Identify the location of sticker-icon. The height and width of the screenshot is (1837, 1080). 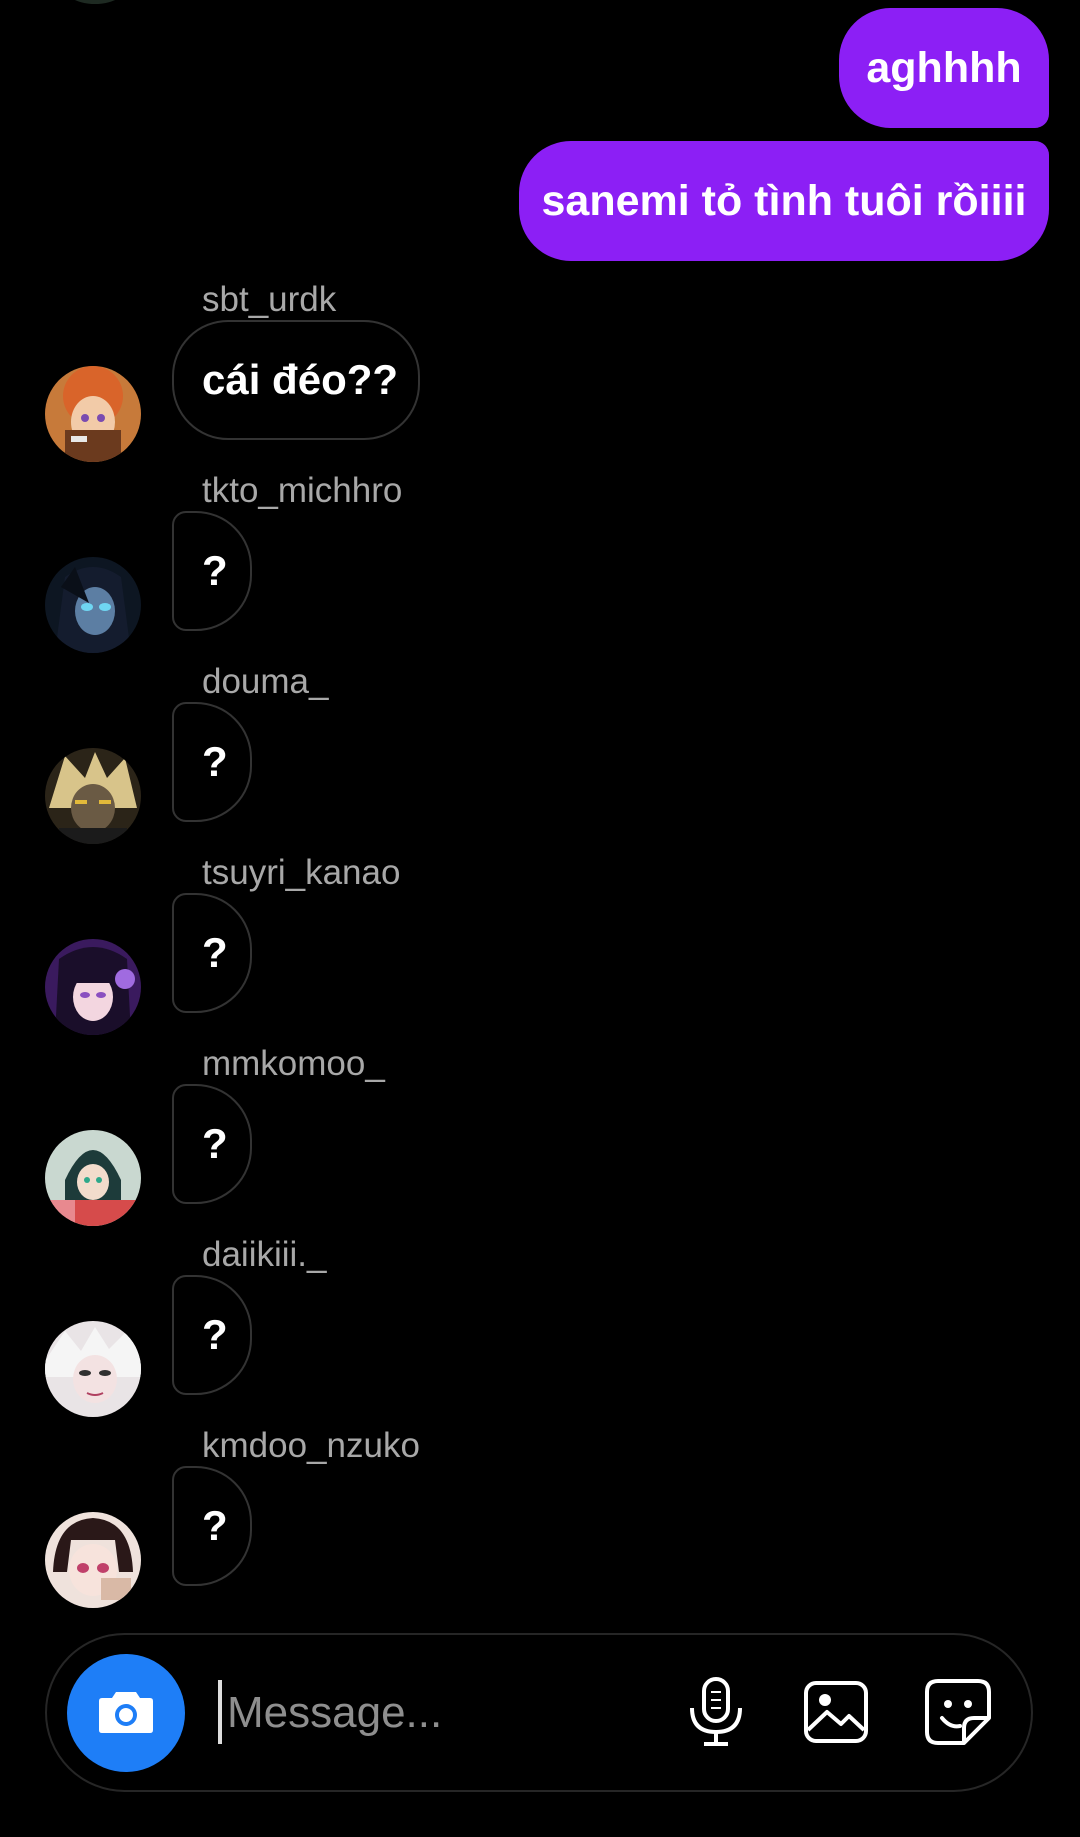
(958, 1714).